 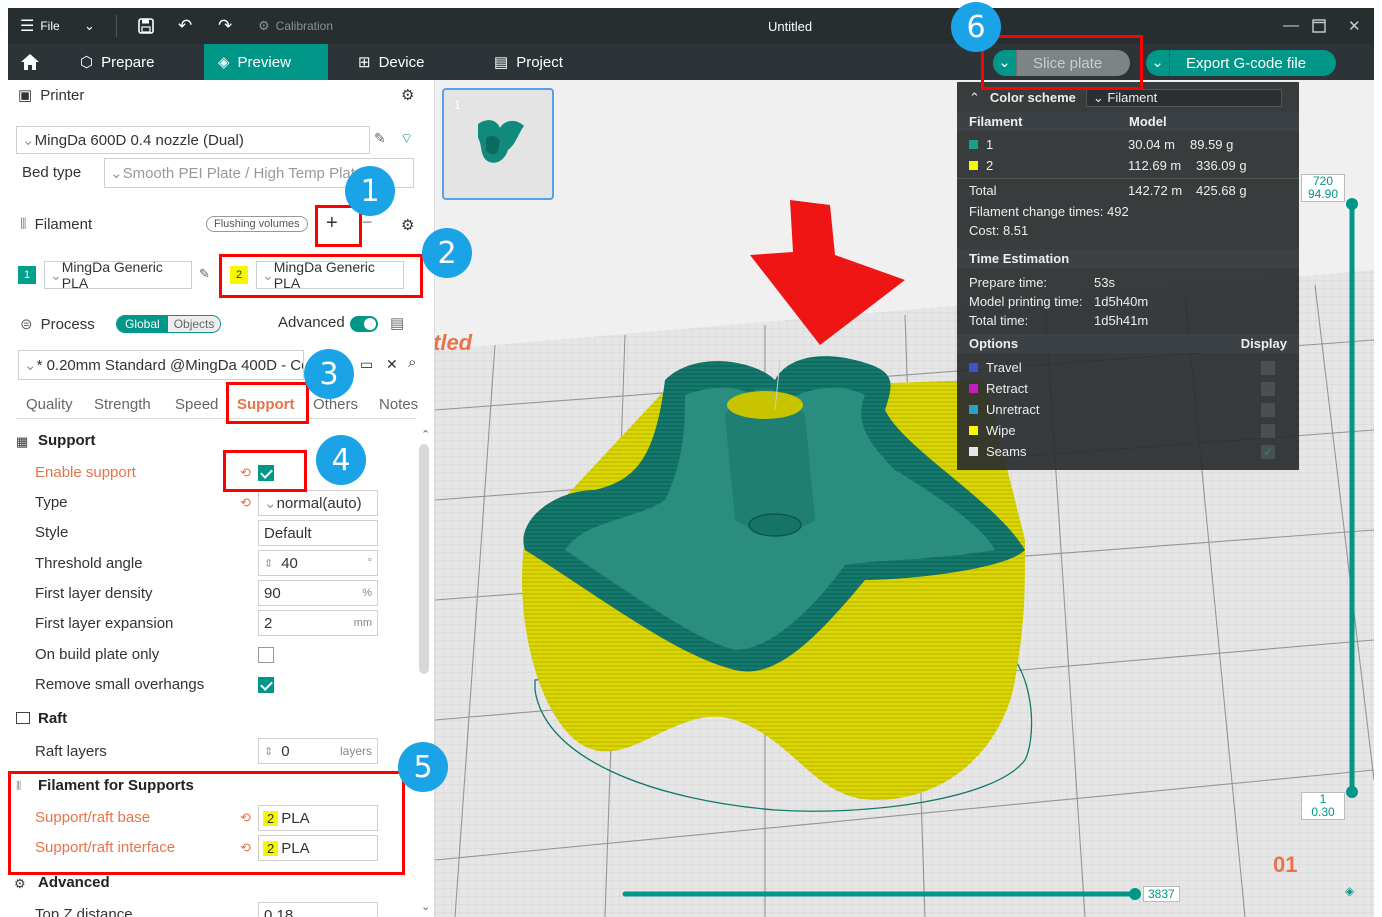 What do you see at coordinates (1319, 26) in the screenshot?
I see `maximize-icon` at bounding box center [1319, 26].